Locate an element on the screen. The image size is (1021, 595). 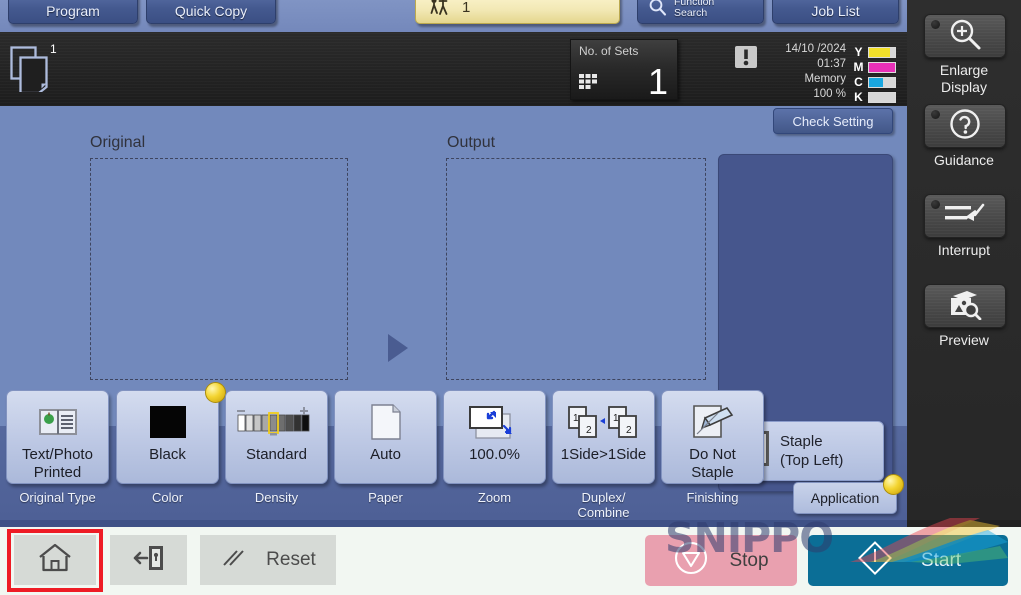
no-of-sets-panel: No. of Sets 1 is located at coordinates (624, 70).